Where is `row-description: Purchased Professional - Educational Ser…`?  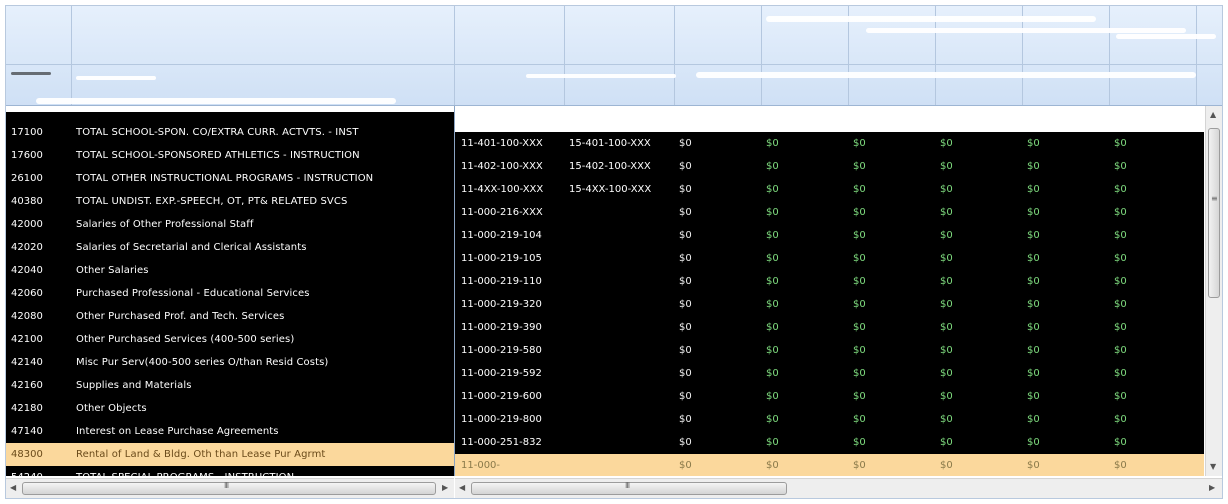
row-description: Purchased Professional - Educational Ser… is located at coordinates (193, 293).